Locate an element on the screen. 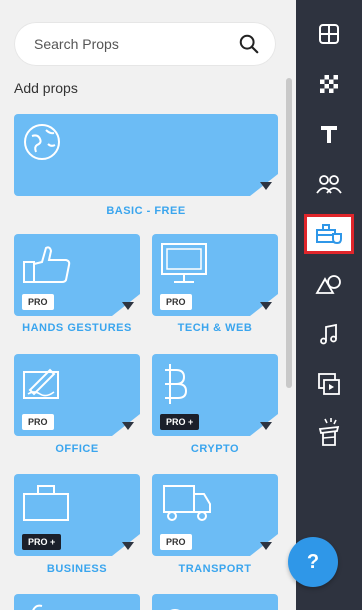 This screenshot has height=610, width=362. text-icon is located at coordinates (329, 134).